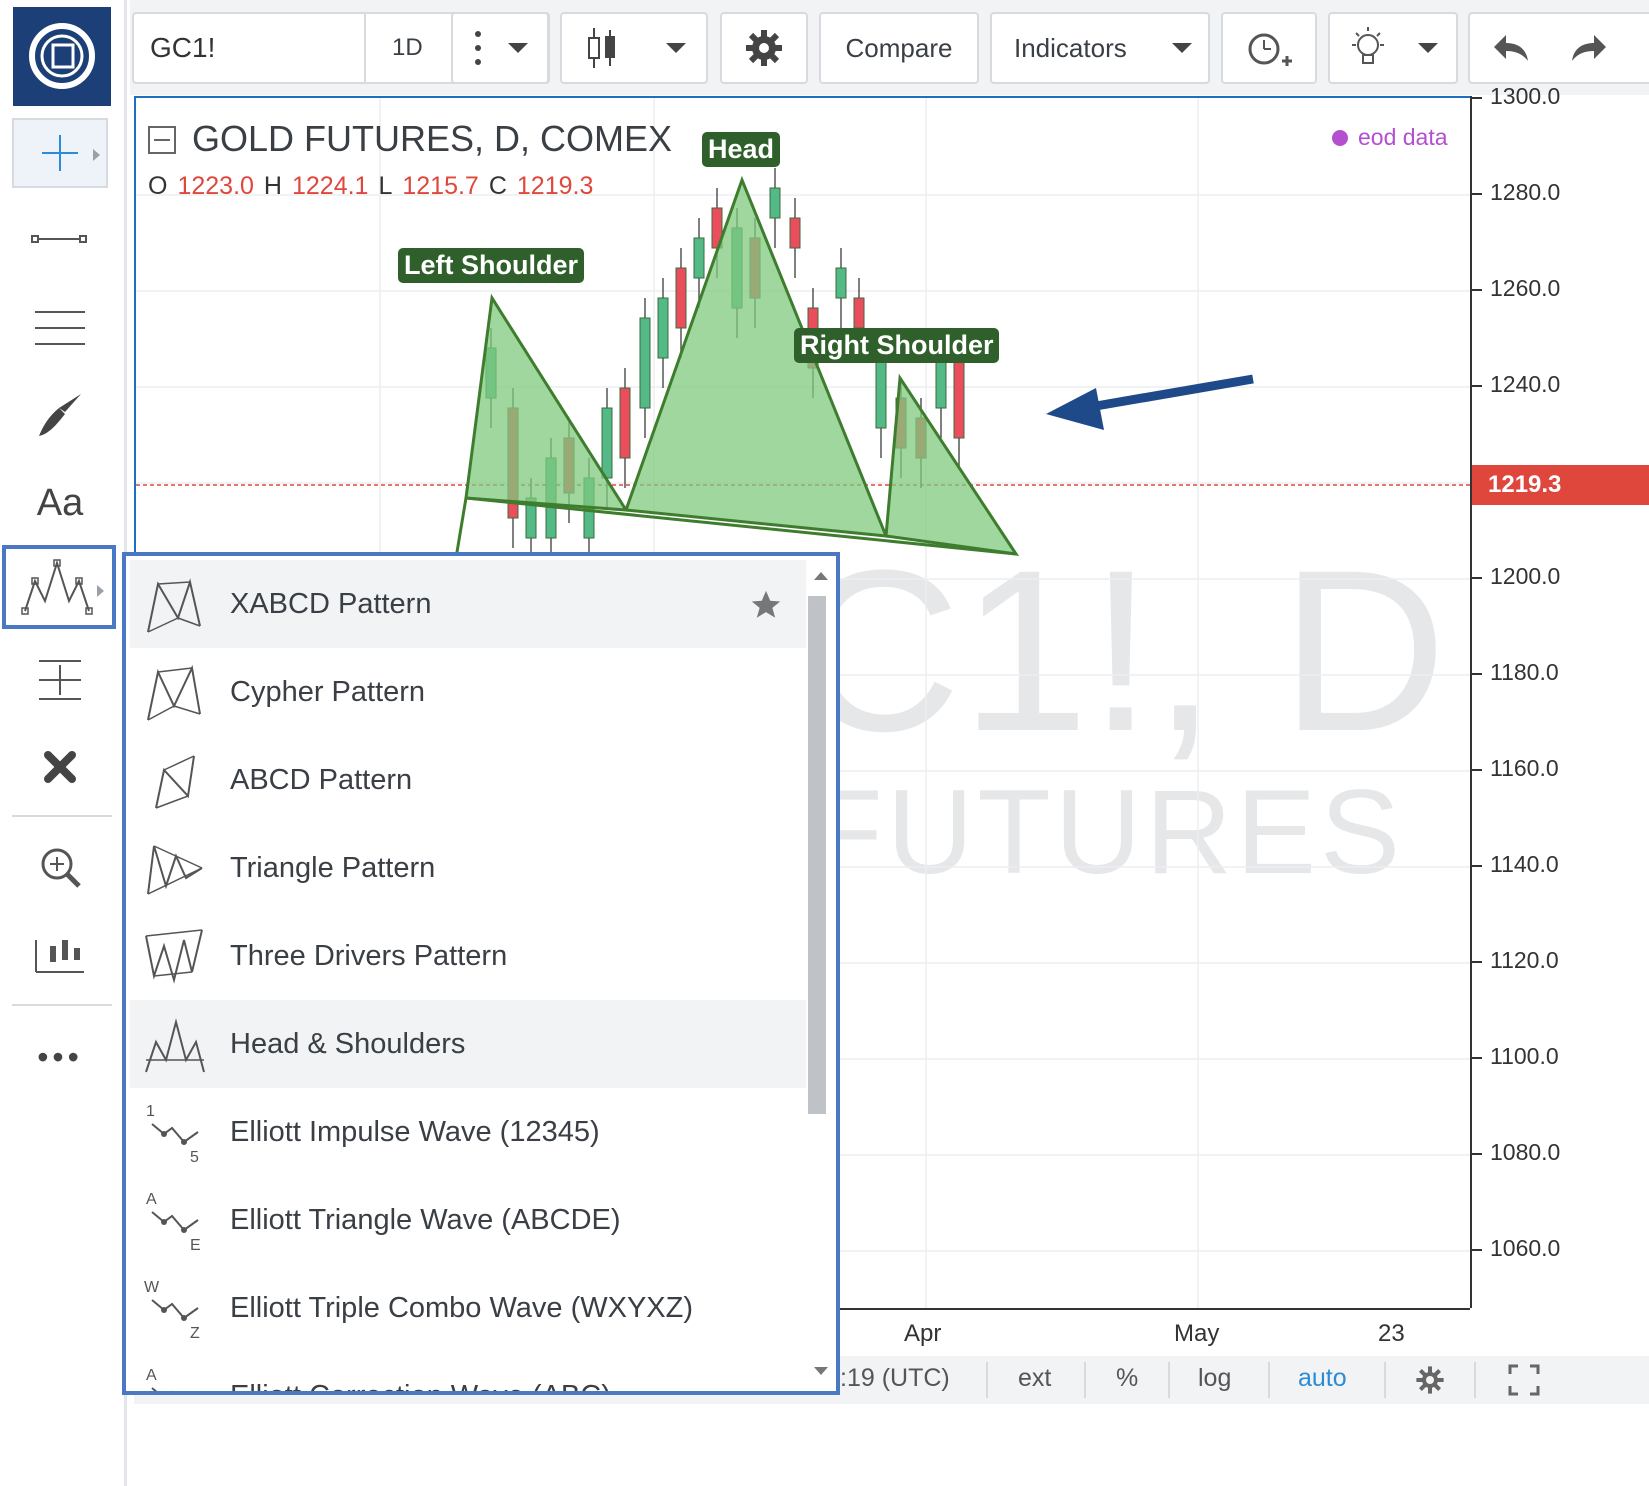 This screenshot has height=1486, width=1649. I want to click on zoom-tool, so click(60, 867).